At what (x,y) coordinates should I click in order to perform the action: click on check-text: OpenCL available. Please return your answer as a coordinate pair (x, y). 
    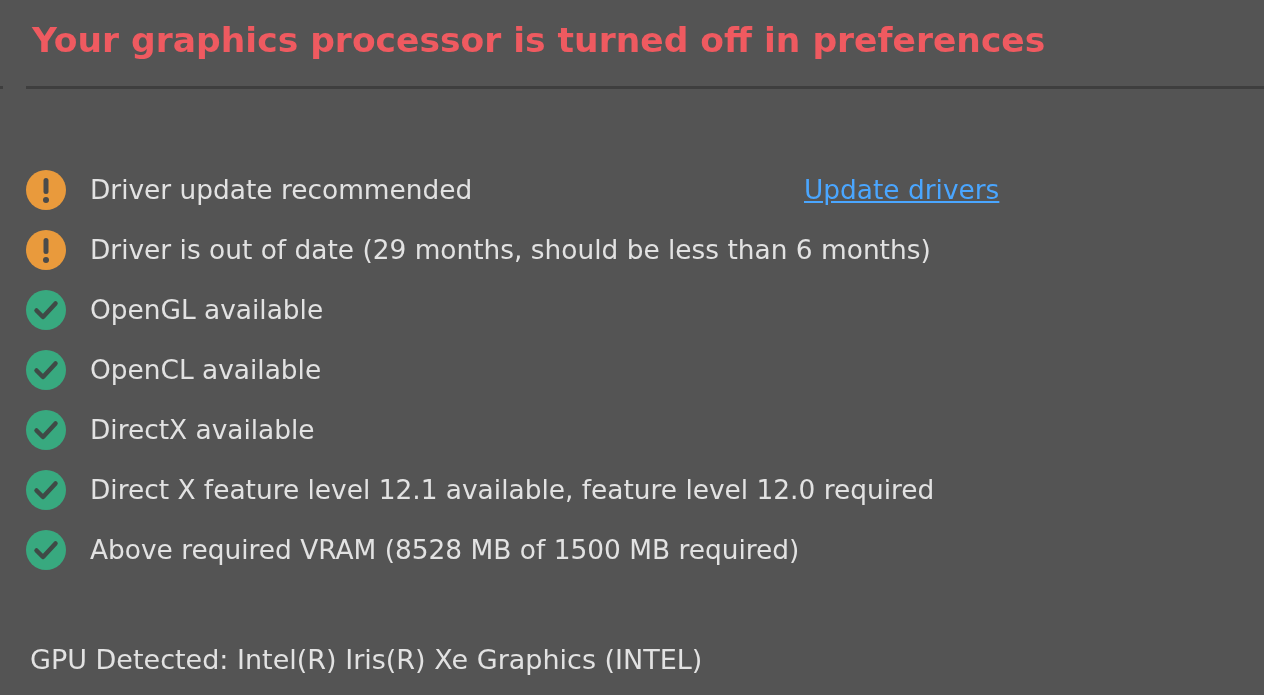
    Looking at the image, I should click on (206, 370).